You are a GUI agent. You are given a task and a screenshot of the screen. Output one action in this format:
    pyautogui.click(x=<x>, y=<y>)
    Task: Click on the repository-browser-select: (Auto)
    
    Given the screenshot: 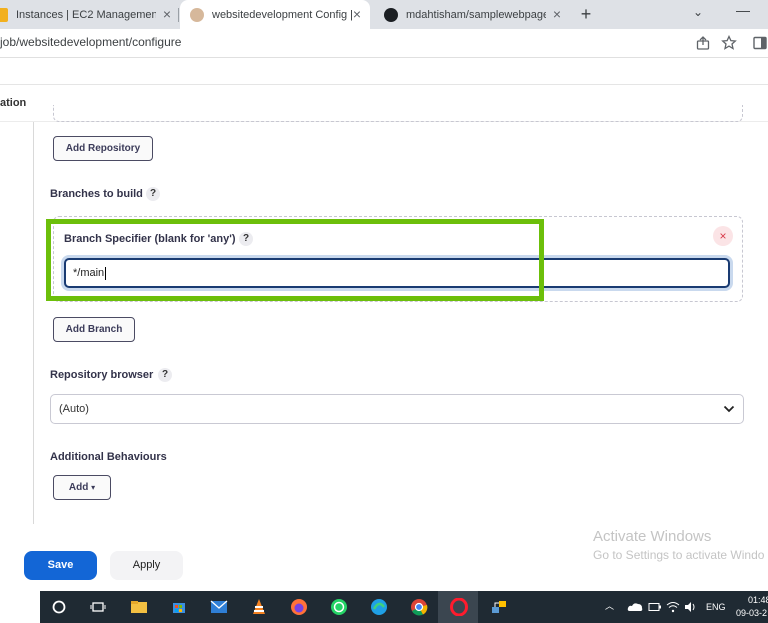 What is the action you would take?
    pyautogui.click(x=397, y=409)
    